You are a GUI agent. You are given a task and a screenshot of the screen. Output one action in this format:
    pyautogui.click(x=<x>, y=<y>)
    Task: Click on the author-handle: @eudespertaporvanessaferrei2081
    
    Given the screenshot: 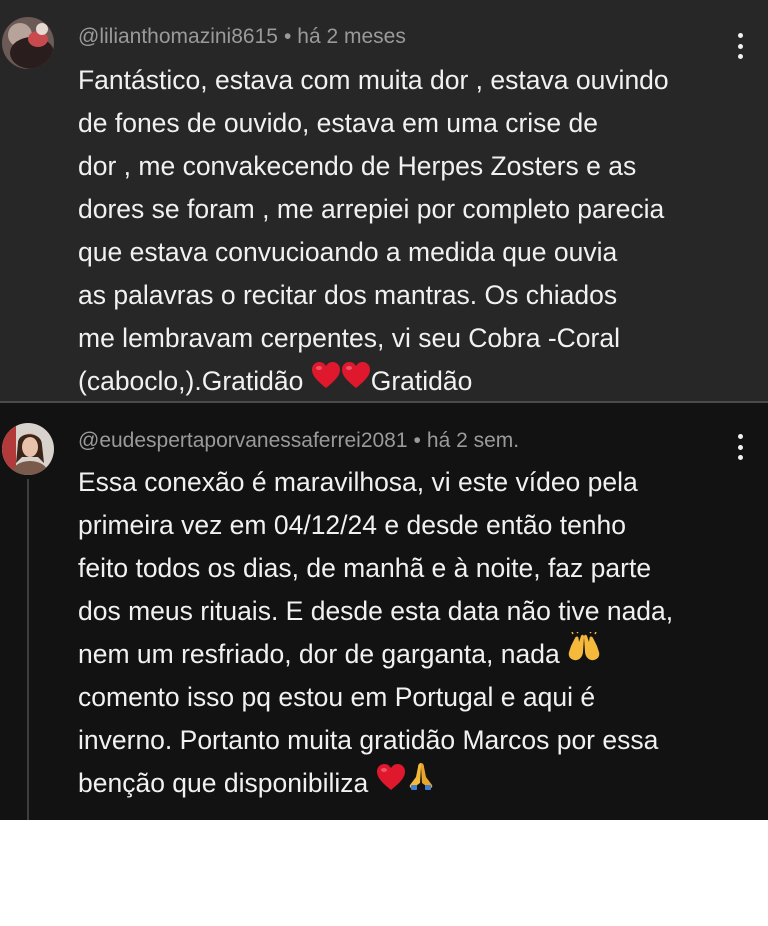 What is the action you would take?
    pyautogui.click(x=243, y=440)
    